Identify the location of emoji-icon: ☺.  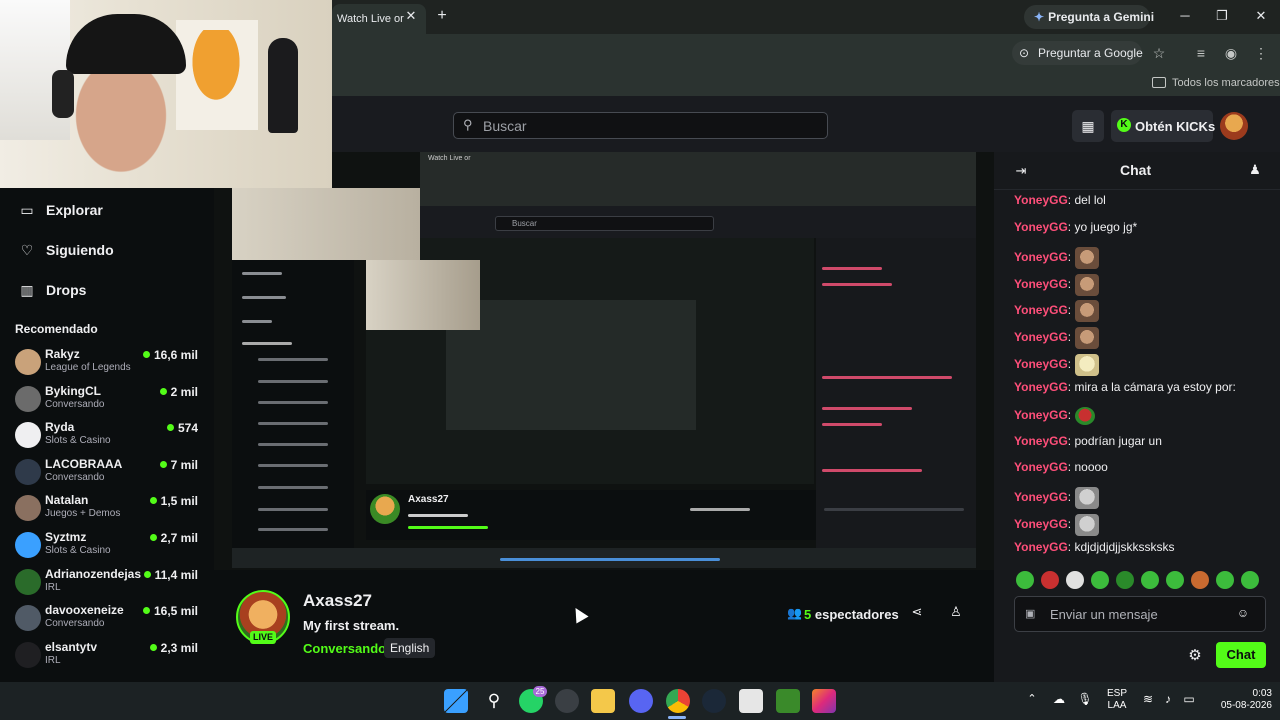
(1243, 613).